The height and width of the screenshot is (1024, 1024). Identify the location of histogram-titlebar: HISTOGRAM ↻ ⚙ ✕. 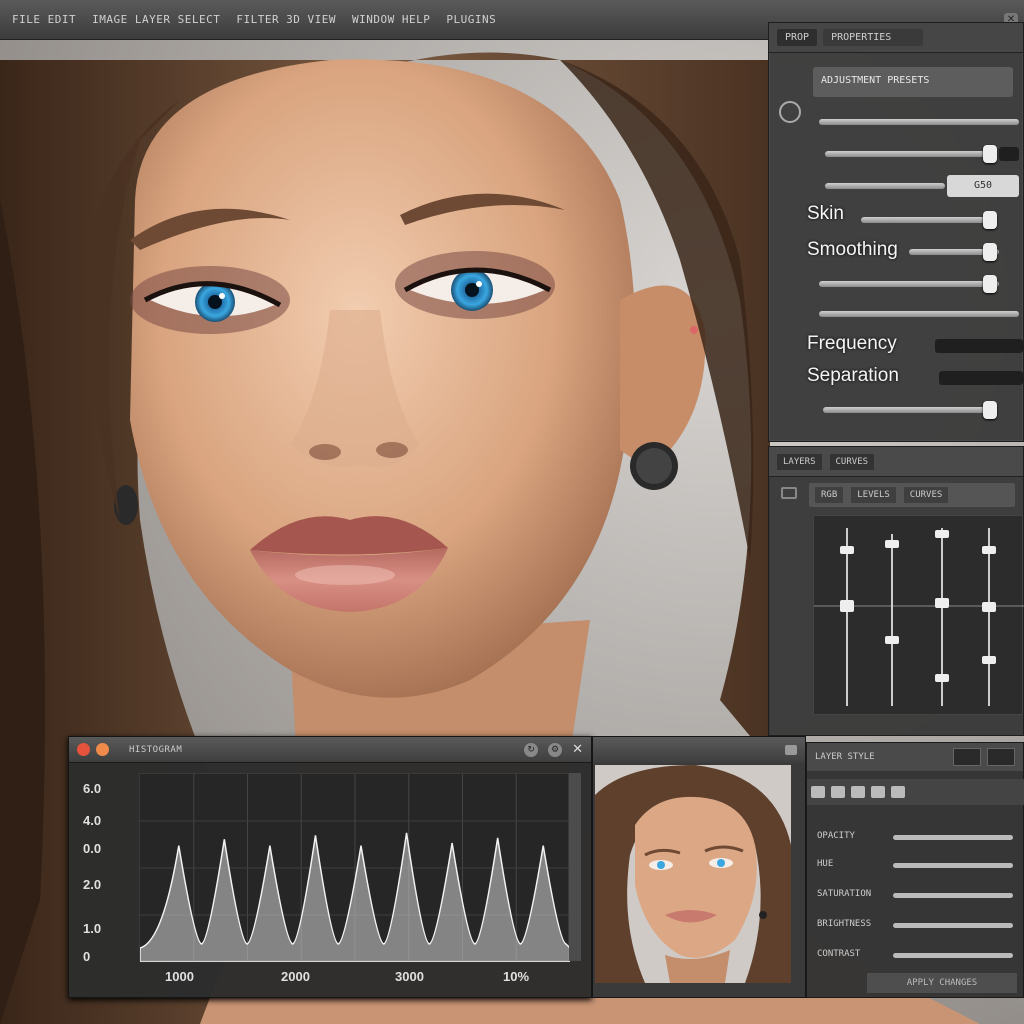
(330, 750).